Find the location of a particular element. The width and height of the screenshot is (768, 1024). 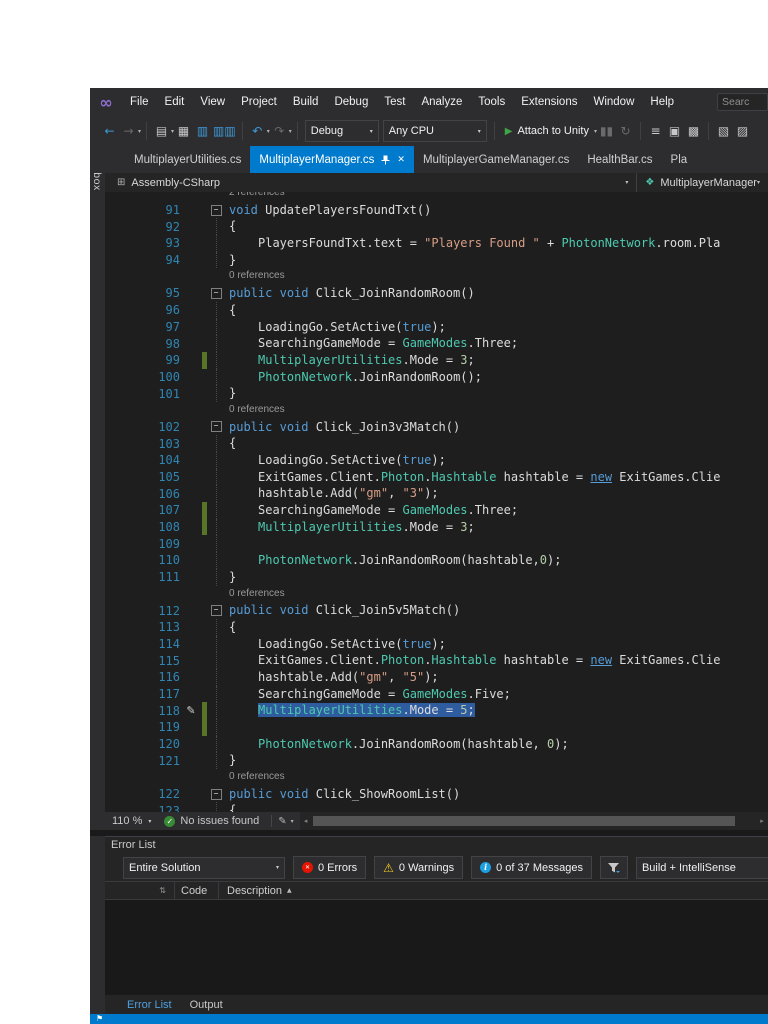

redo-dropdown-icon: ▾ is located at coordinates (290, 131).